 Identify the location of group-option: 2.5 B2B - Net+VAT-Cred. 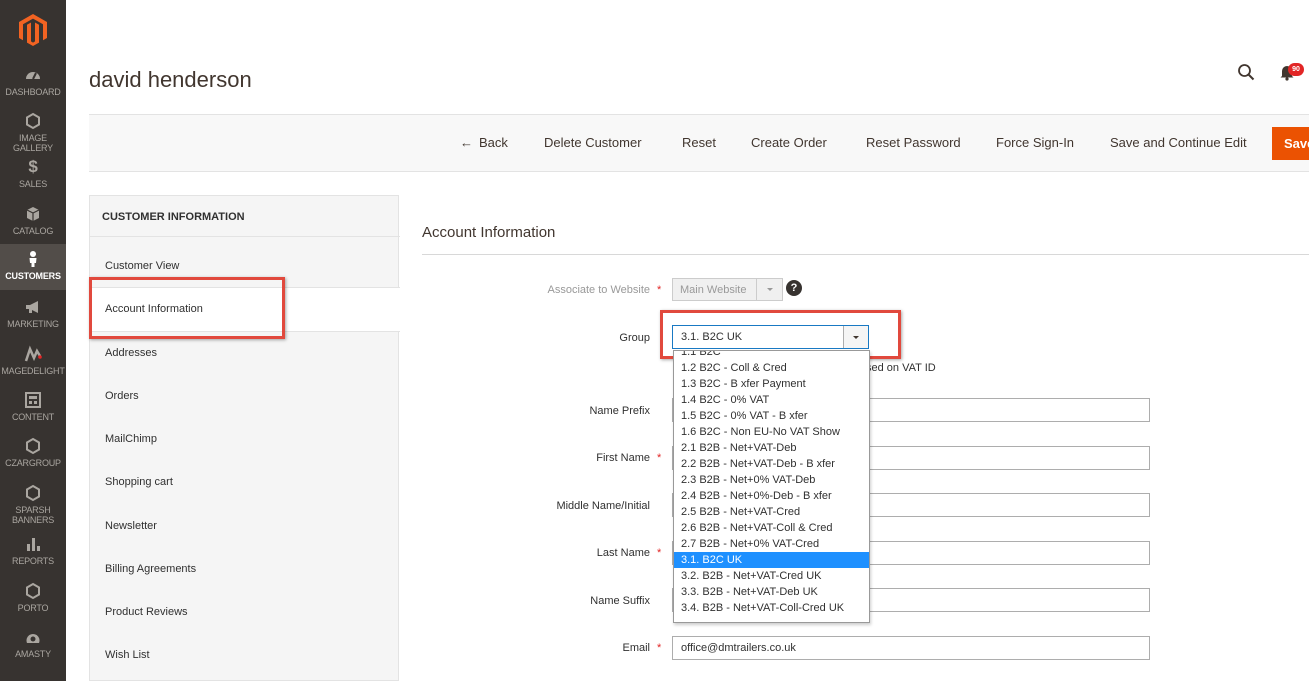
(771, 512).